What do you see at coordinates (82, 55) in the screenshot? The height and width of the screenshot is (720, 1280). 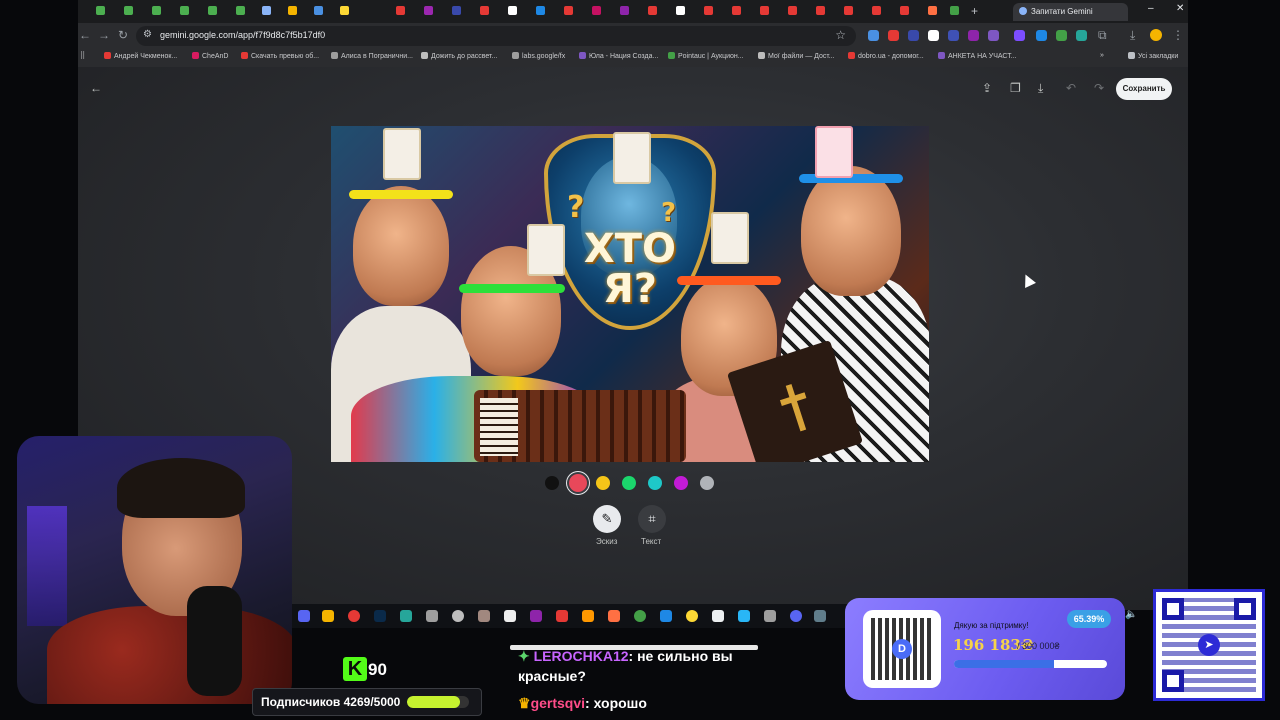 I see `apps-grid-icon: ⣿` at bounding box center [82, 55].